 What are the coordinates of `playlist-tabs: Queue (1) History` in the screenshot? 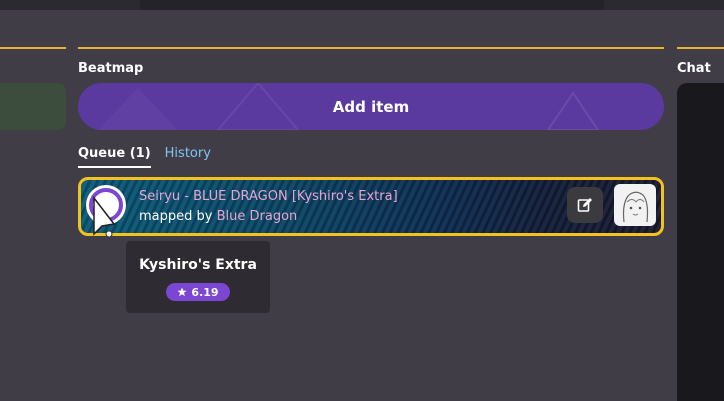 It's located at (144, 157).